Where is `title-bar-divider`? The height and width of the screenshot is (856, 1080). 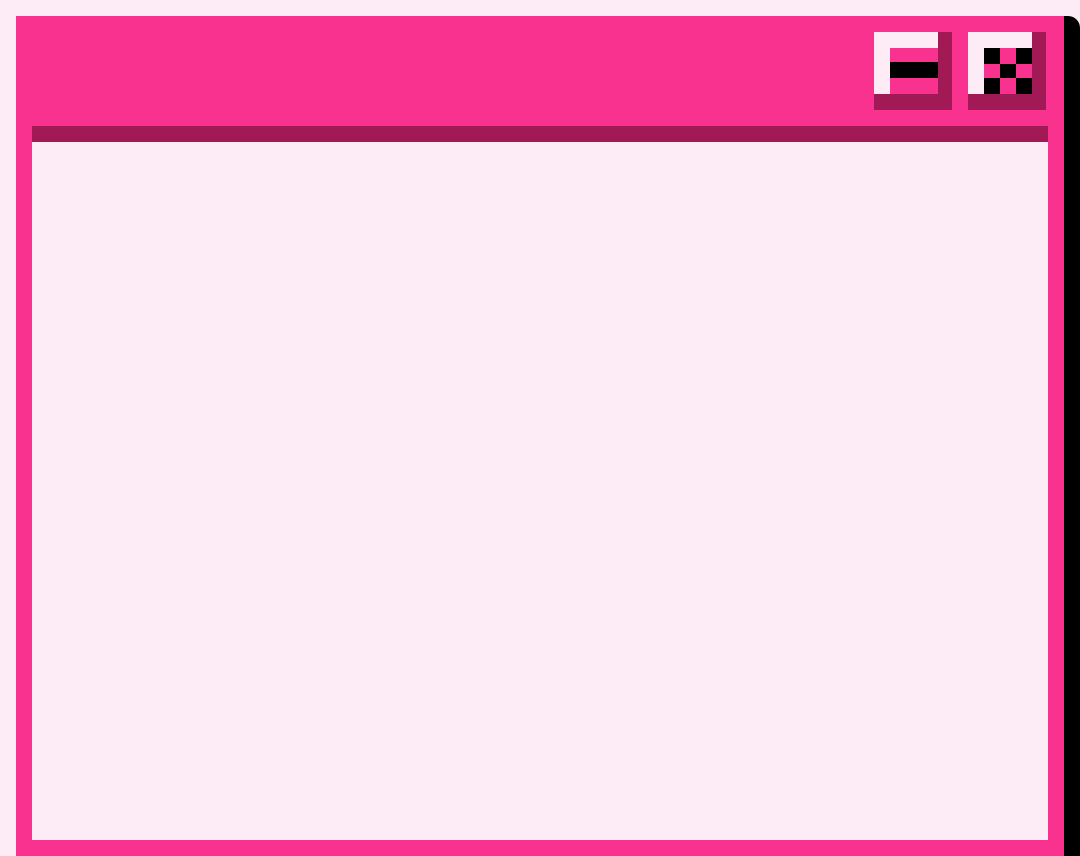
title-bar-divider is located at coordinates (540, 134).